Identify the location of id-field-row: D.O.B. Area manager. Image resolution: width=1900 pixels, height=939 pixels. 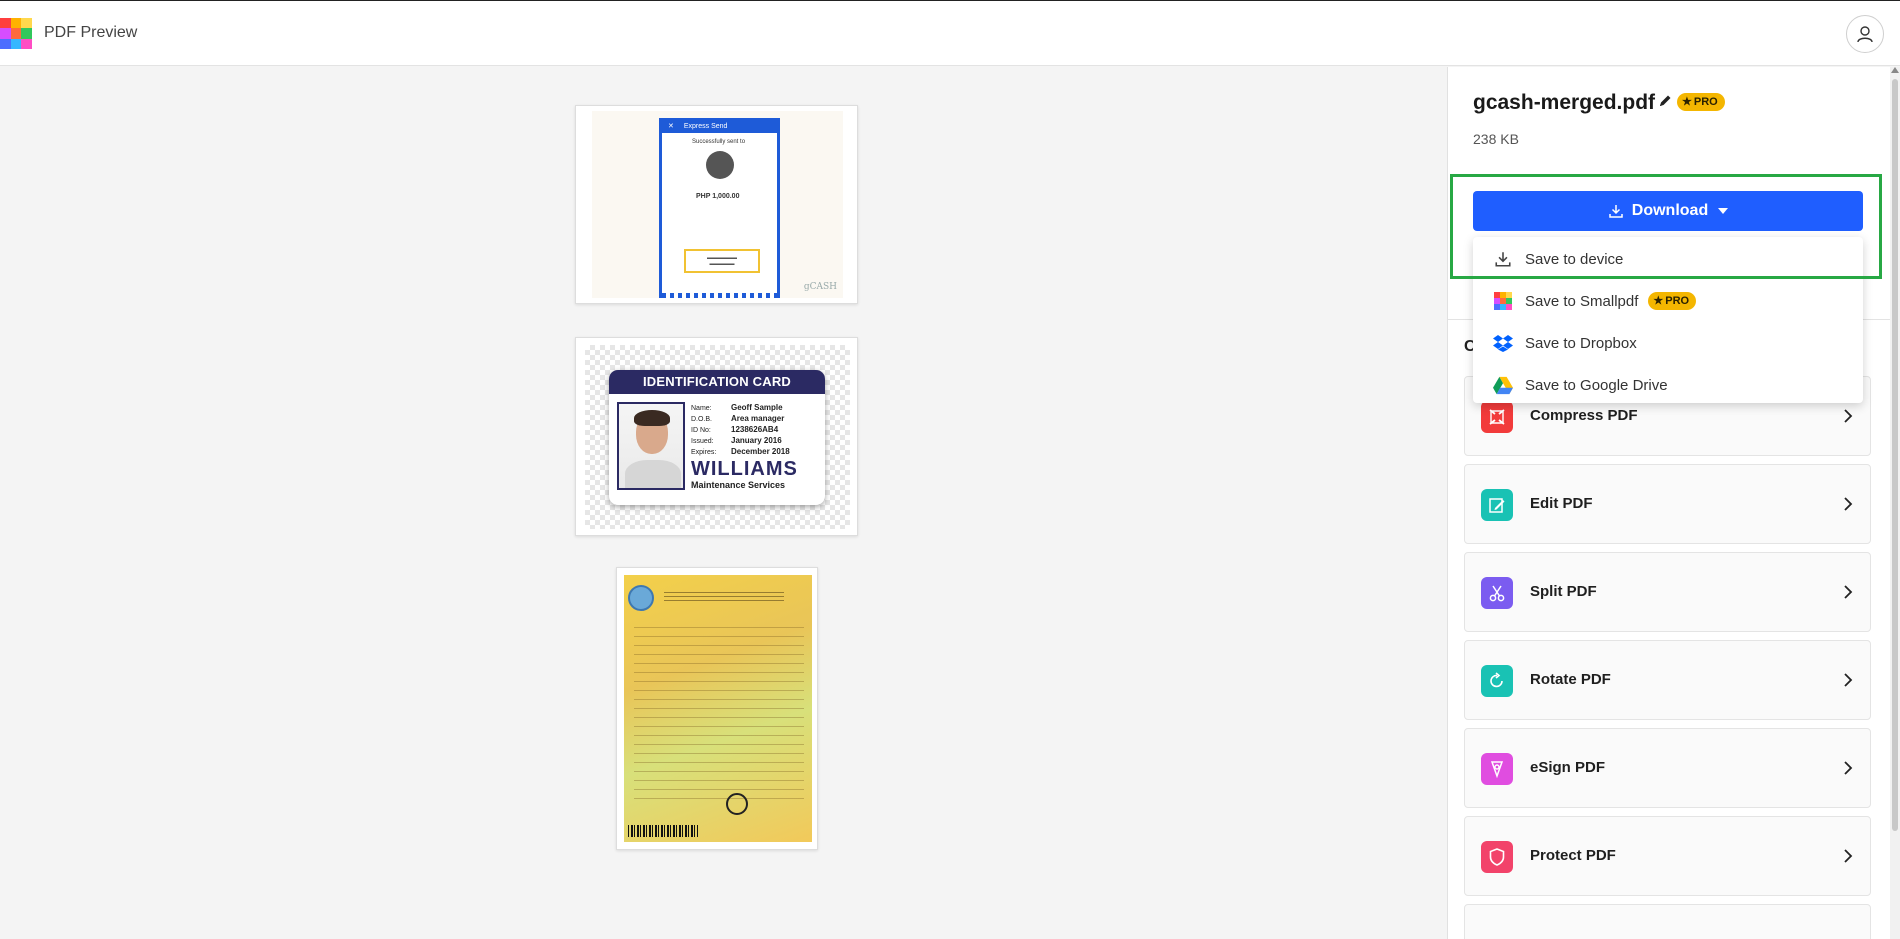
(738, 418).